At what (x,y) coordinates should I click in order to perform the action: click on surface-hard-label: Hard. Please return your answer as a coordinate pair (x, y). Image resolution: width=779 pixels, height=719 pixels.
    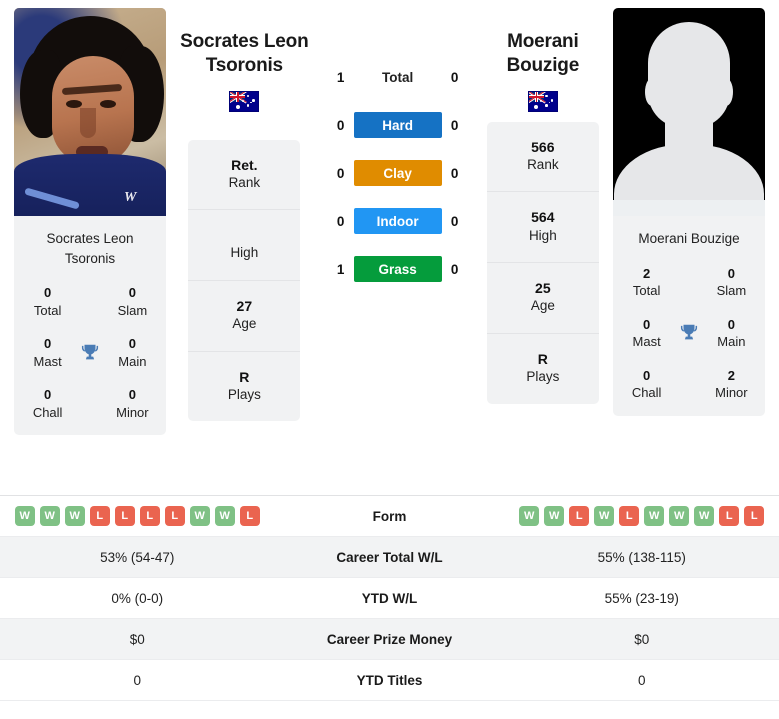
    Looking at the image, I should click on (397, 125).